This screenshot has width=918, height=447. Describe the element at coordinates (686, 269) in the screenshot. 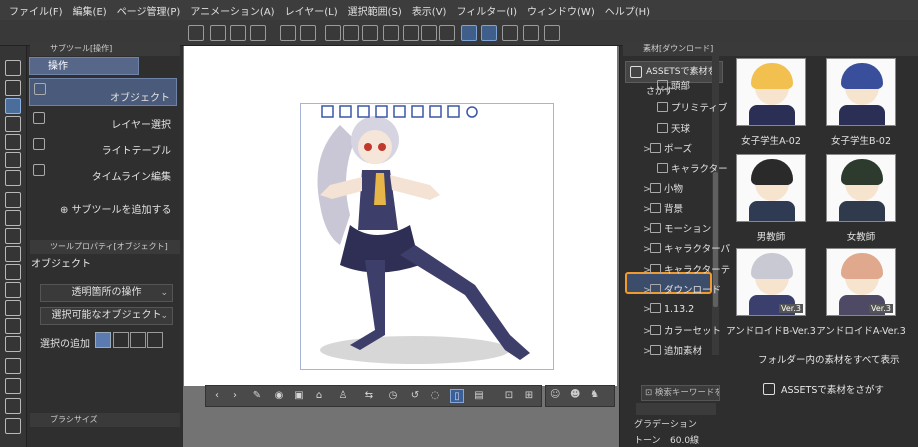

I see `tree-item: > キャラクターテ` at that location.